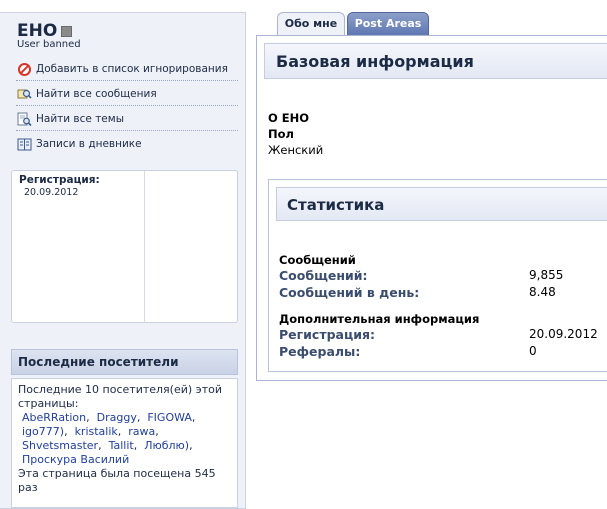 The image size is (607, 509). Describe the element at coordinates (24, 94) in the screenshot. I see `search-posts-icon` at that location.